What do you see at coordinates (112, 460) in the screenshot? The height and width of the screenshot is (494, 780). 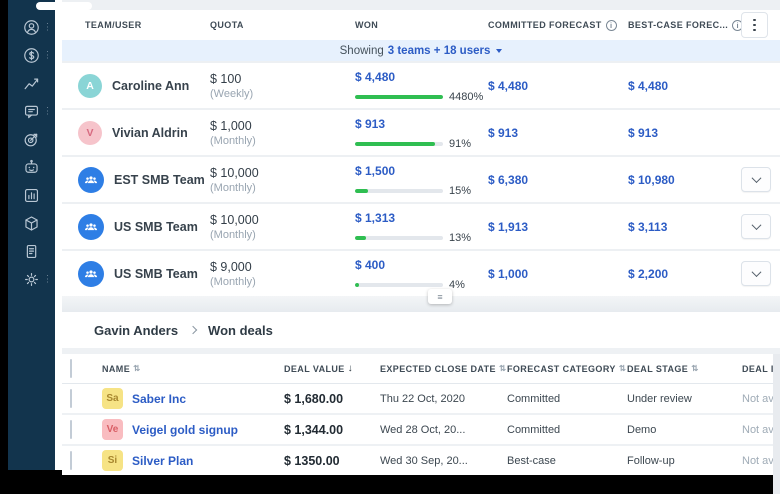 I see `deal-avatar: Si` at bounding box center [112, 460].